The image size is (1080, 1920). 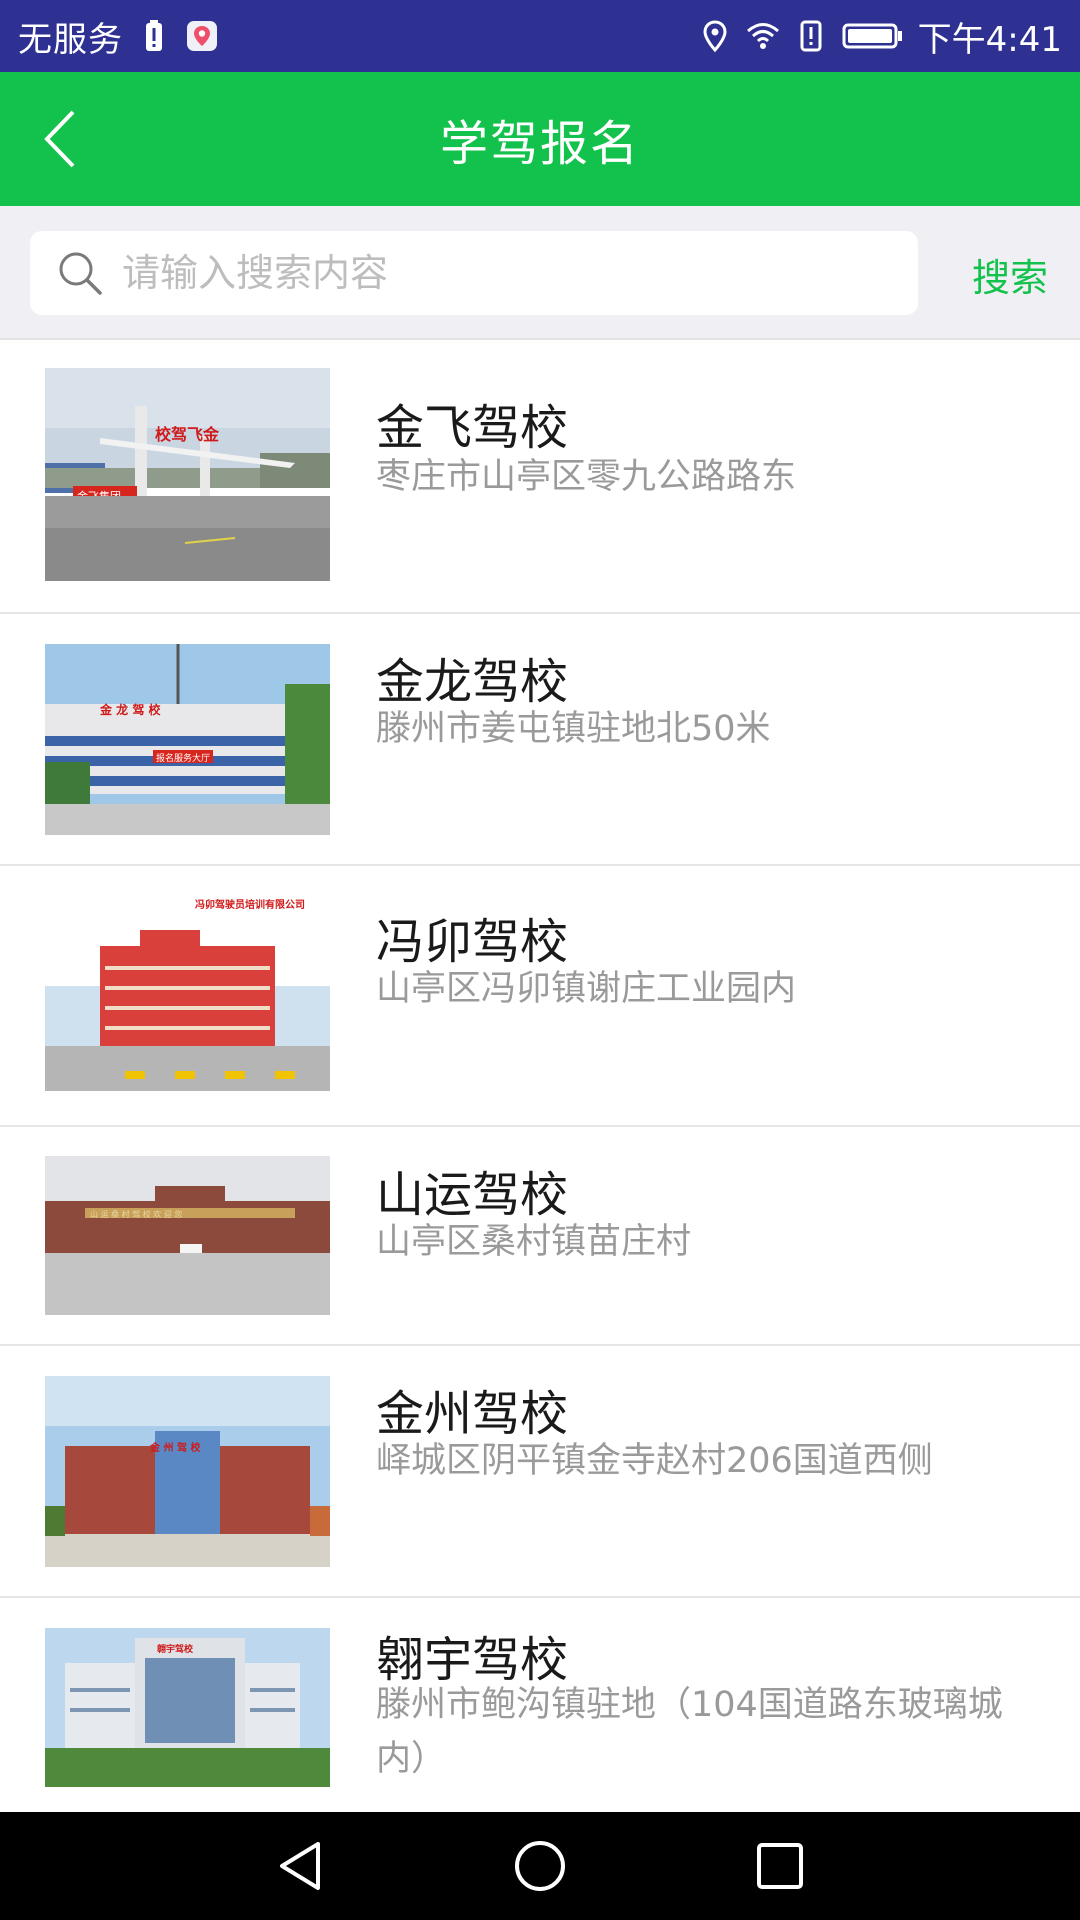 I want to click on location-icon, so click(x=715, y=36).